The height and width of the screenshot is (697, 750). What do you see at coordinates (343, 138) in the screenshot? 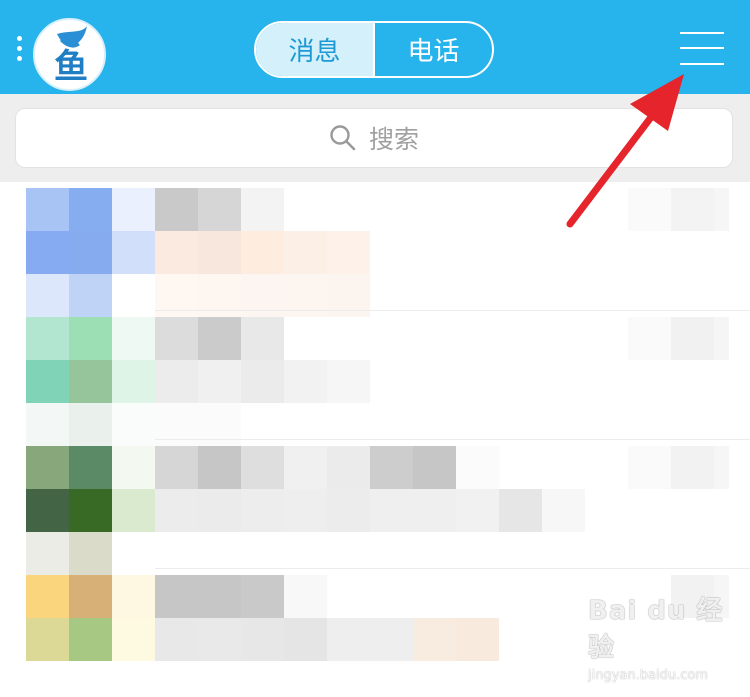
I see `search-icon` at bounding box center [343, 138].